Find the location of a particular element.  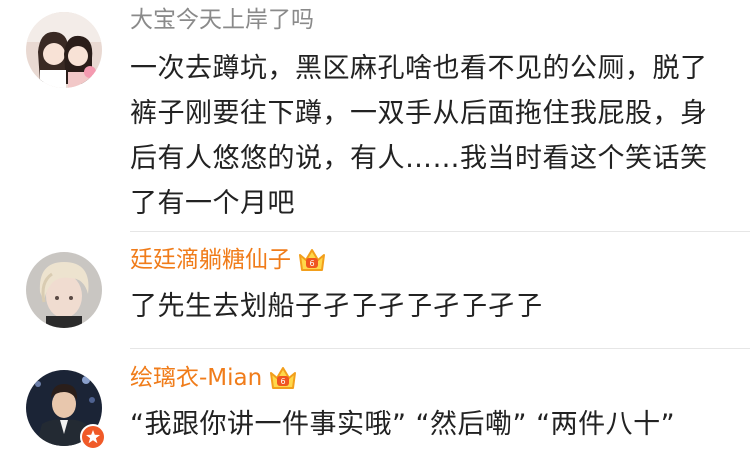

divider is located at coordinates (440, 348).